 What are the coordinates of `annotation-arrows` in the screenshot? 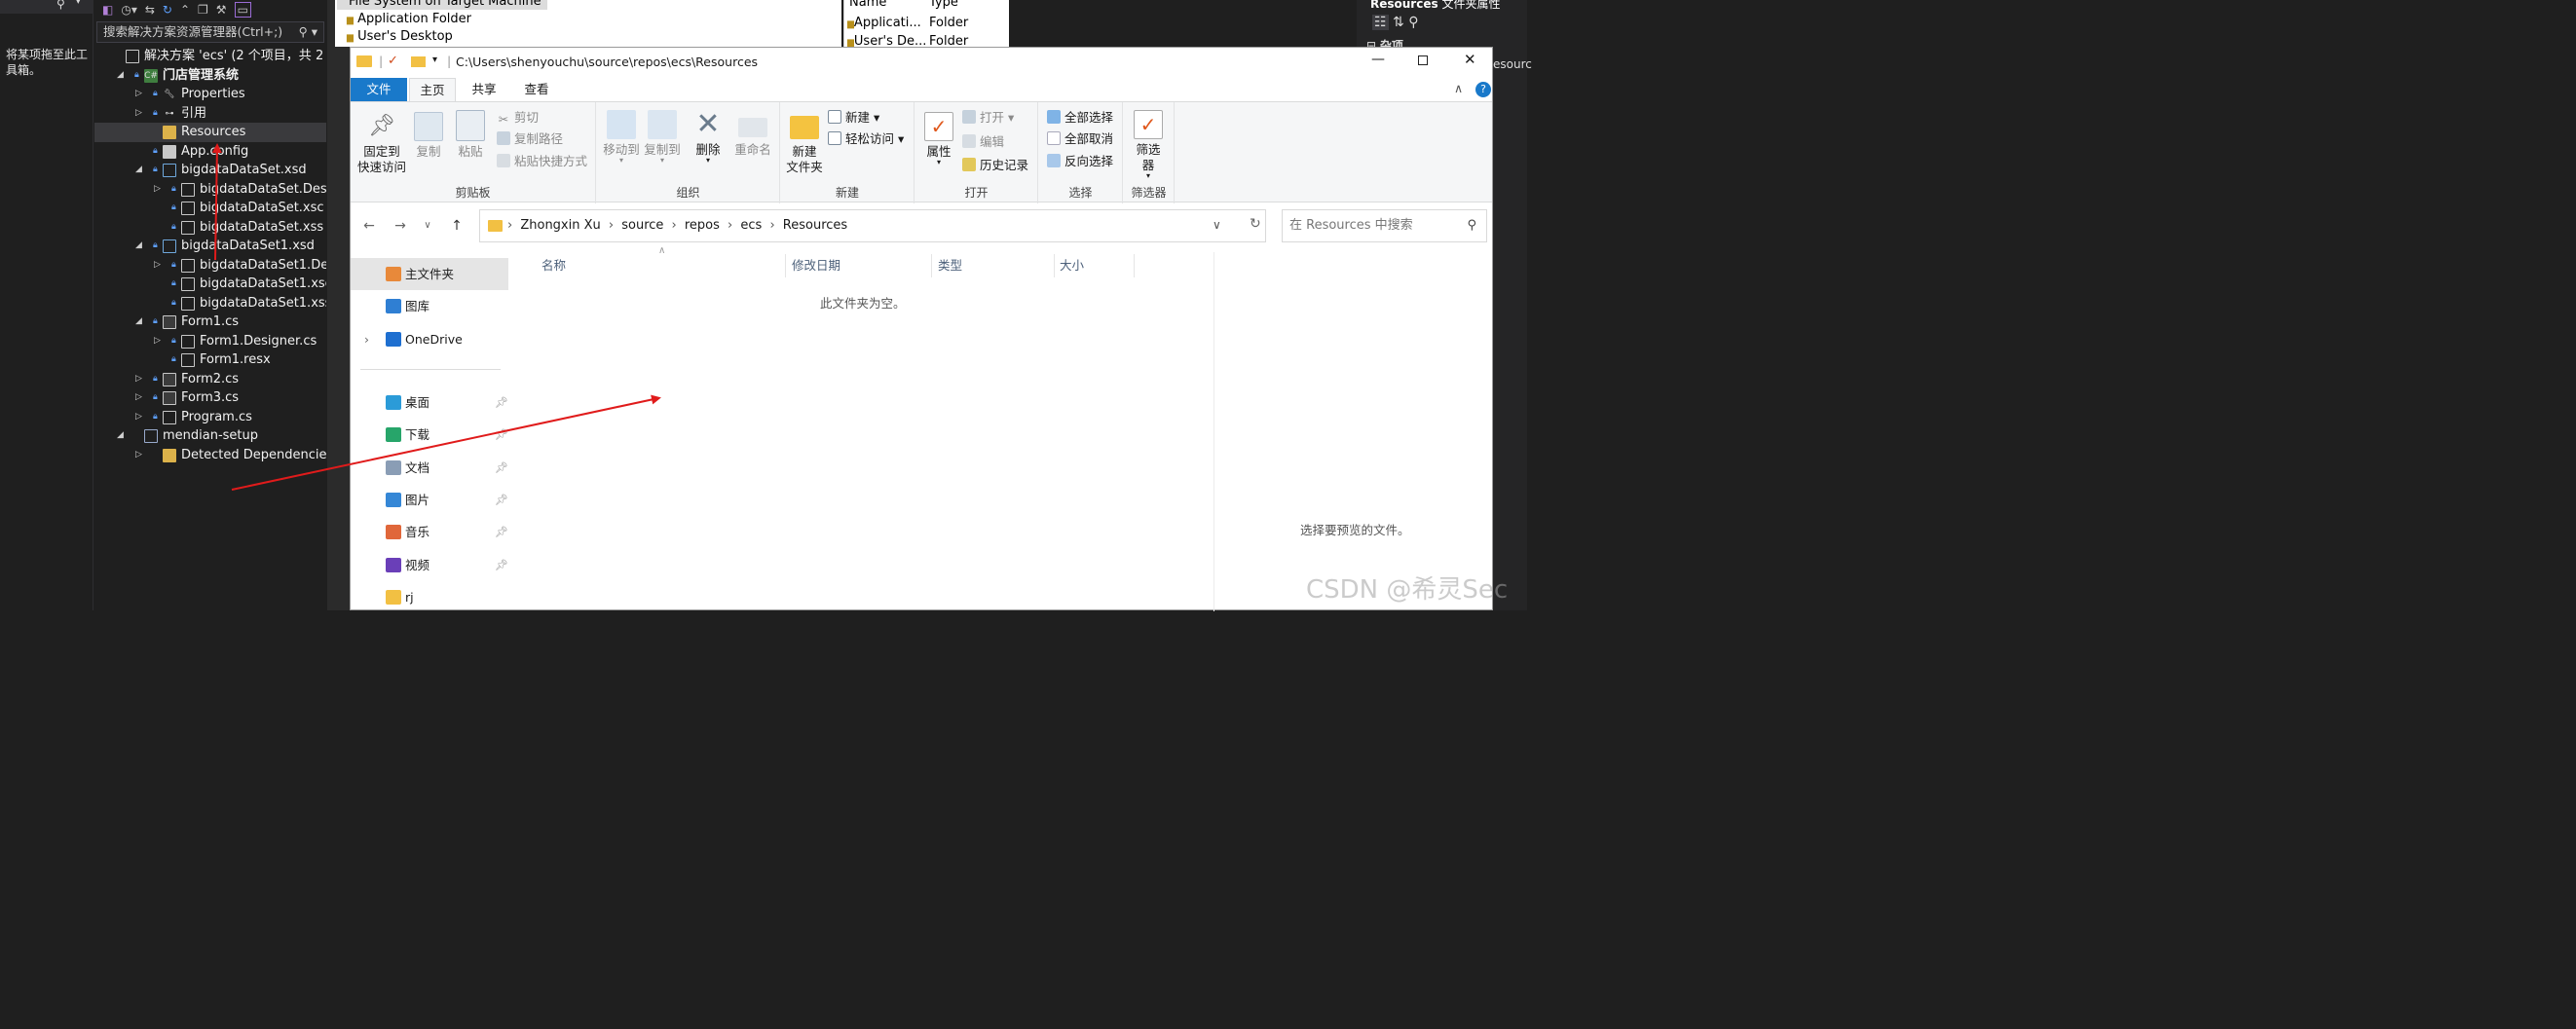 It's located at (436, 317).